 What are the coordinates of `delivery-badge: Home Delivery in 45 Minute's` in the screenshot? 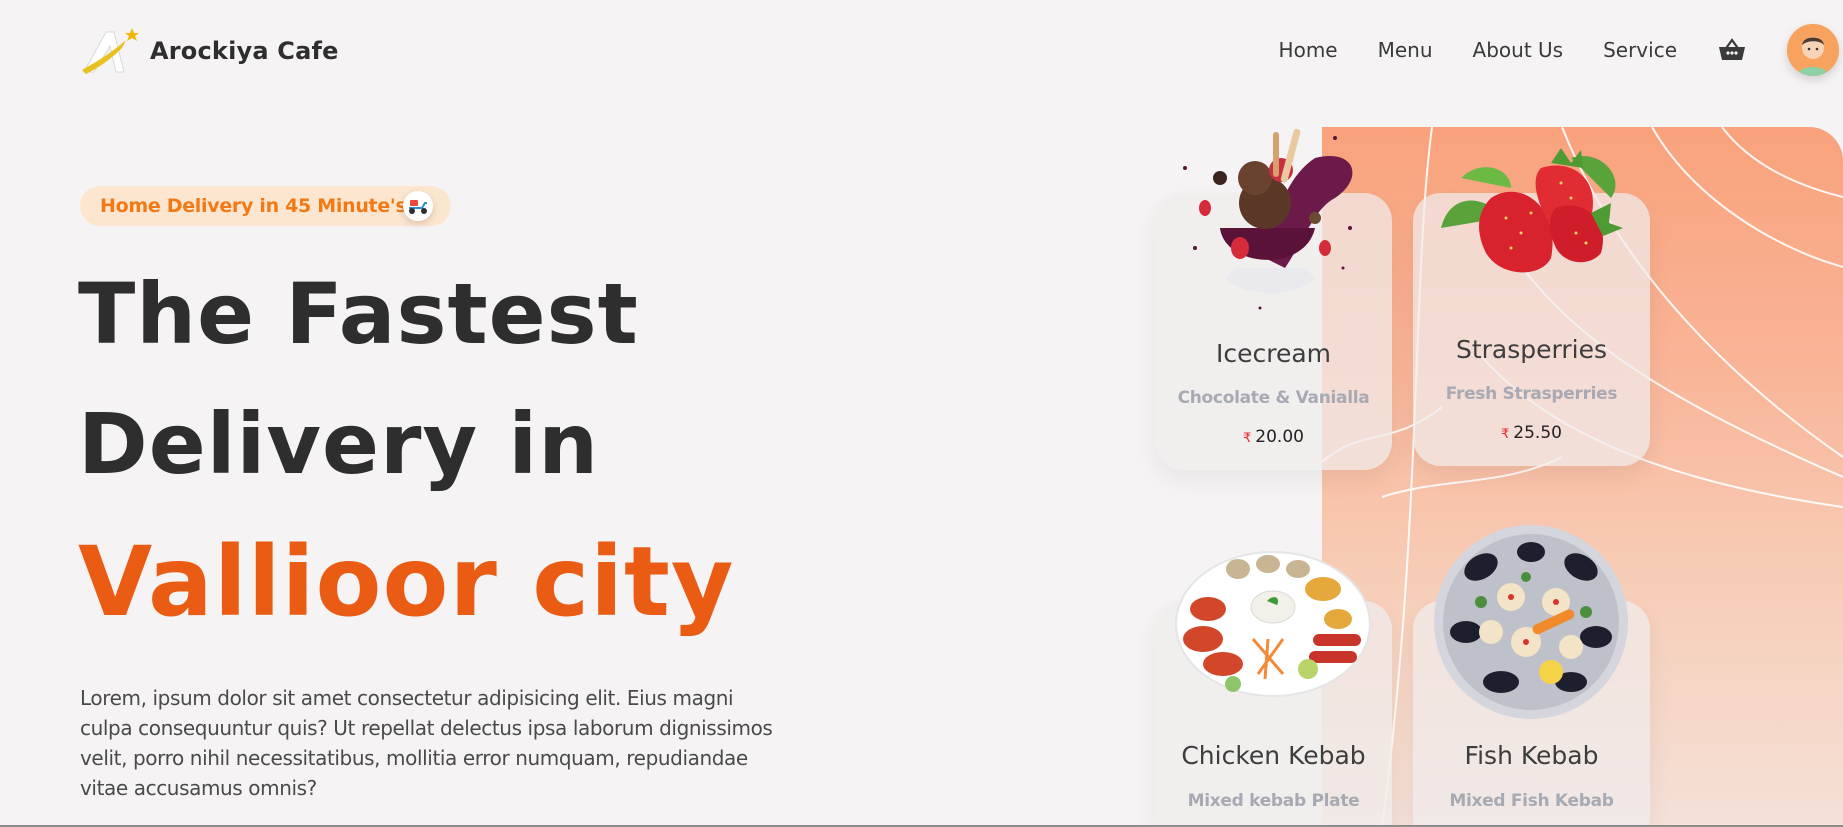 It's located at (265, 206).